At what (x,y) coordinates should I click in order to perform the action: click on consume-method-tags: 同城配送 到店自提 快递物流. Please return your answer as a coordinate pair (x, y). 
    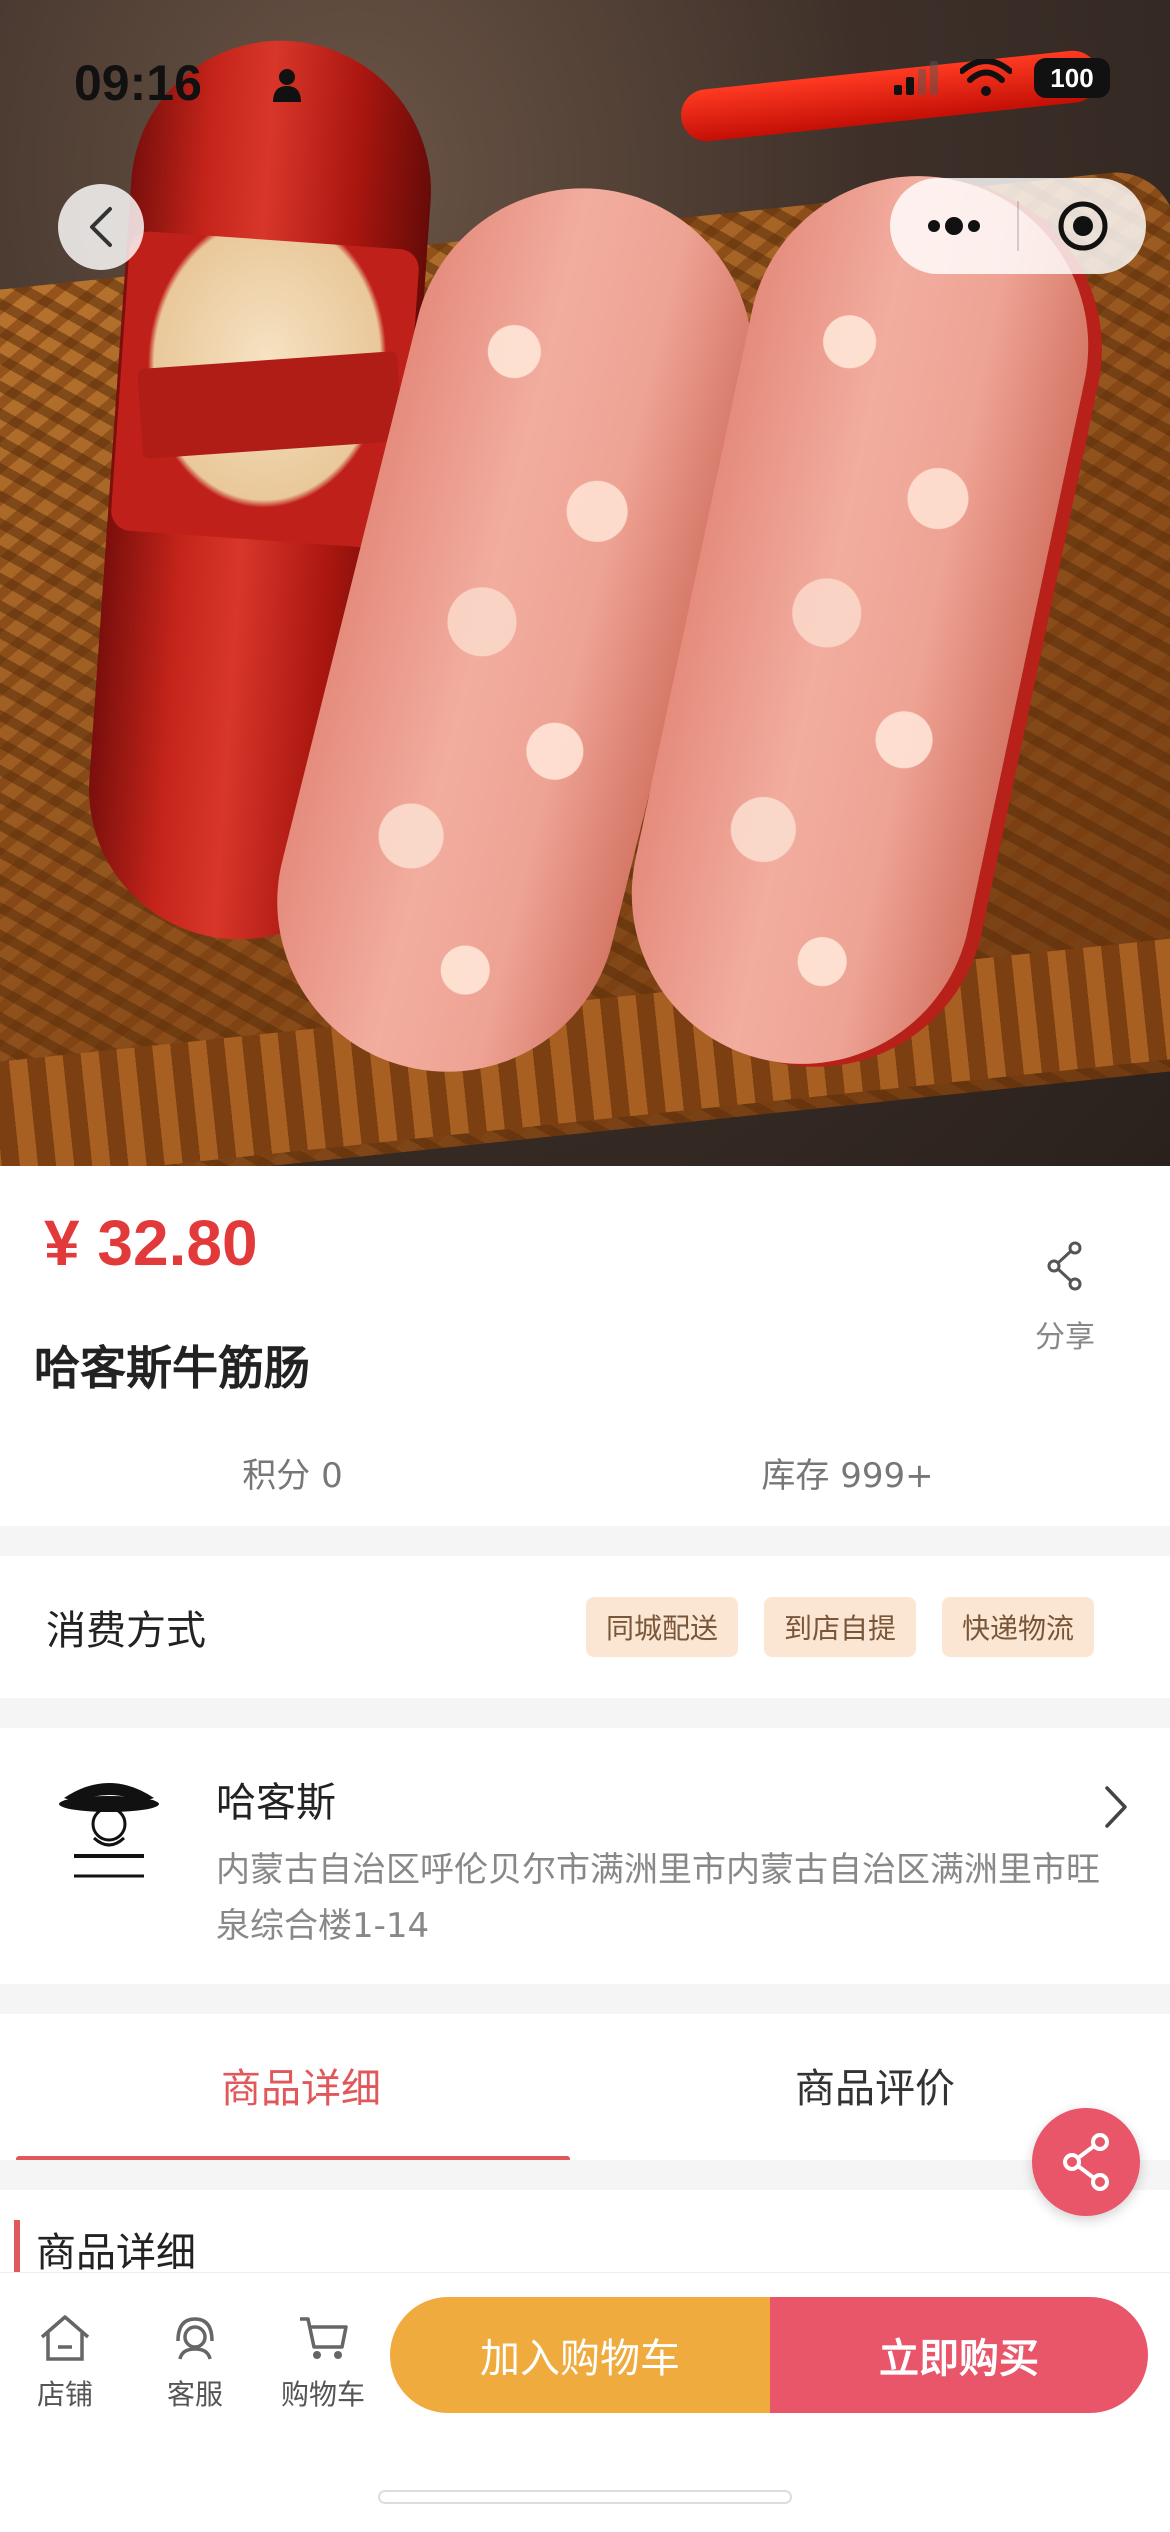
    Looking at the image, I should click on (839, 1627).